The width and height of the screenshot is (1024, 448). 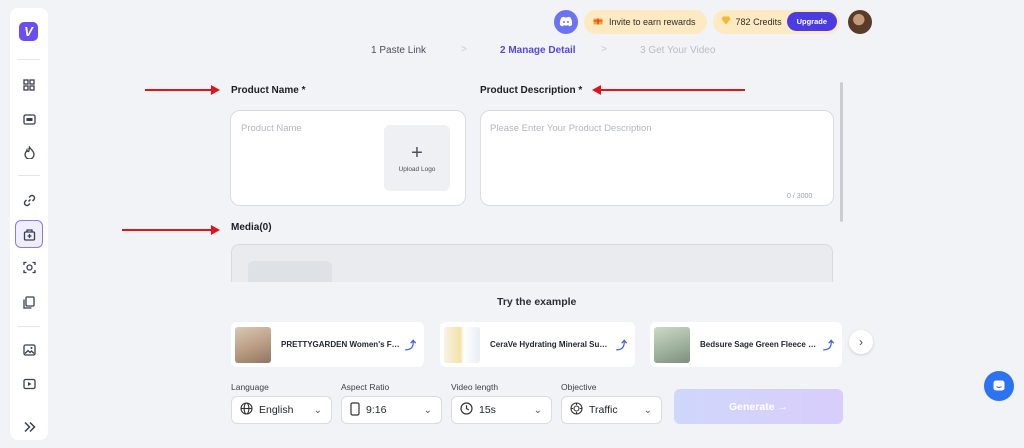 I want to click on annotation-arrow-media, so click(x=171, y=230).